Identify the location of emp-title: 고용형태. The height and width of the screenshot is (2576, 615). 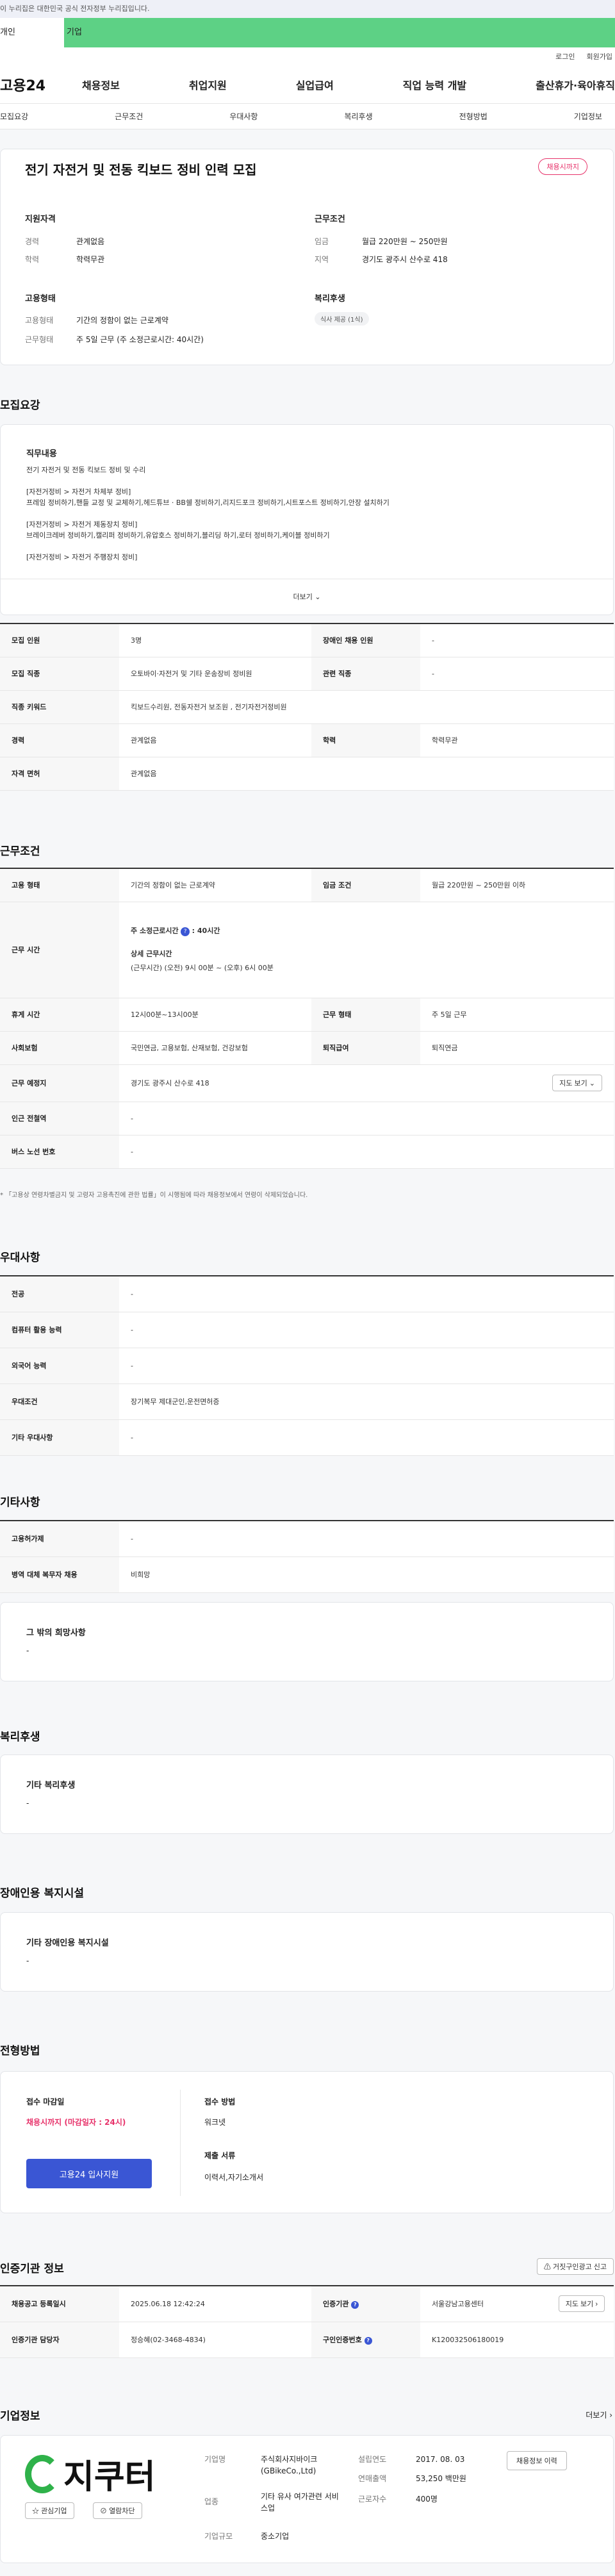
(40, 299).